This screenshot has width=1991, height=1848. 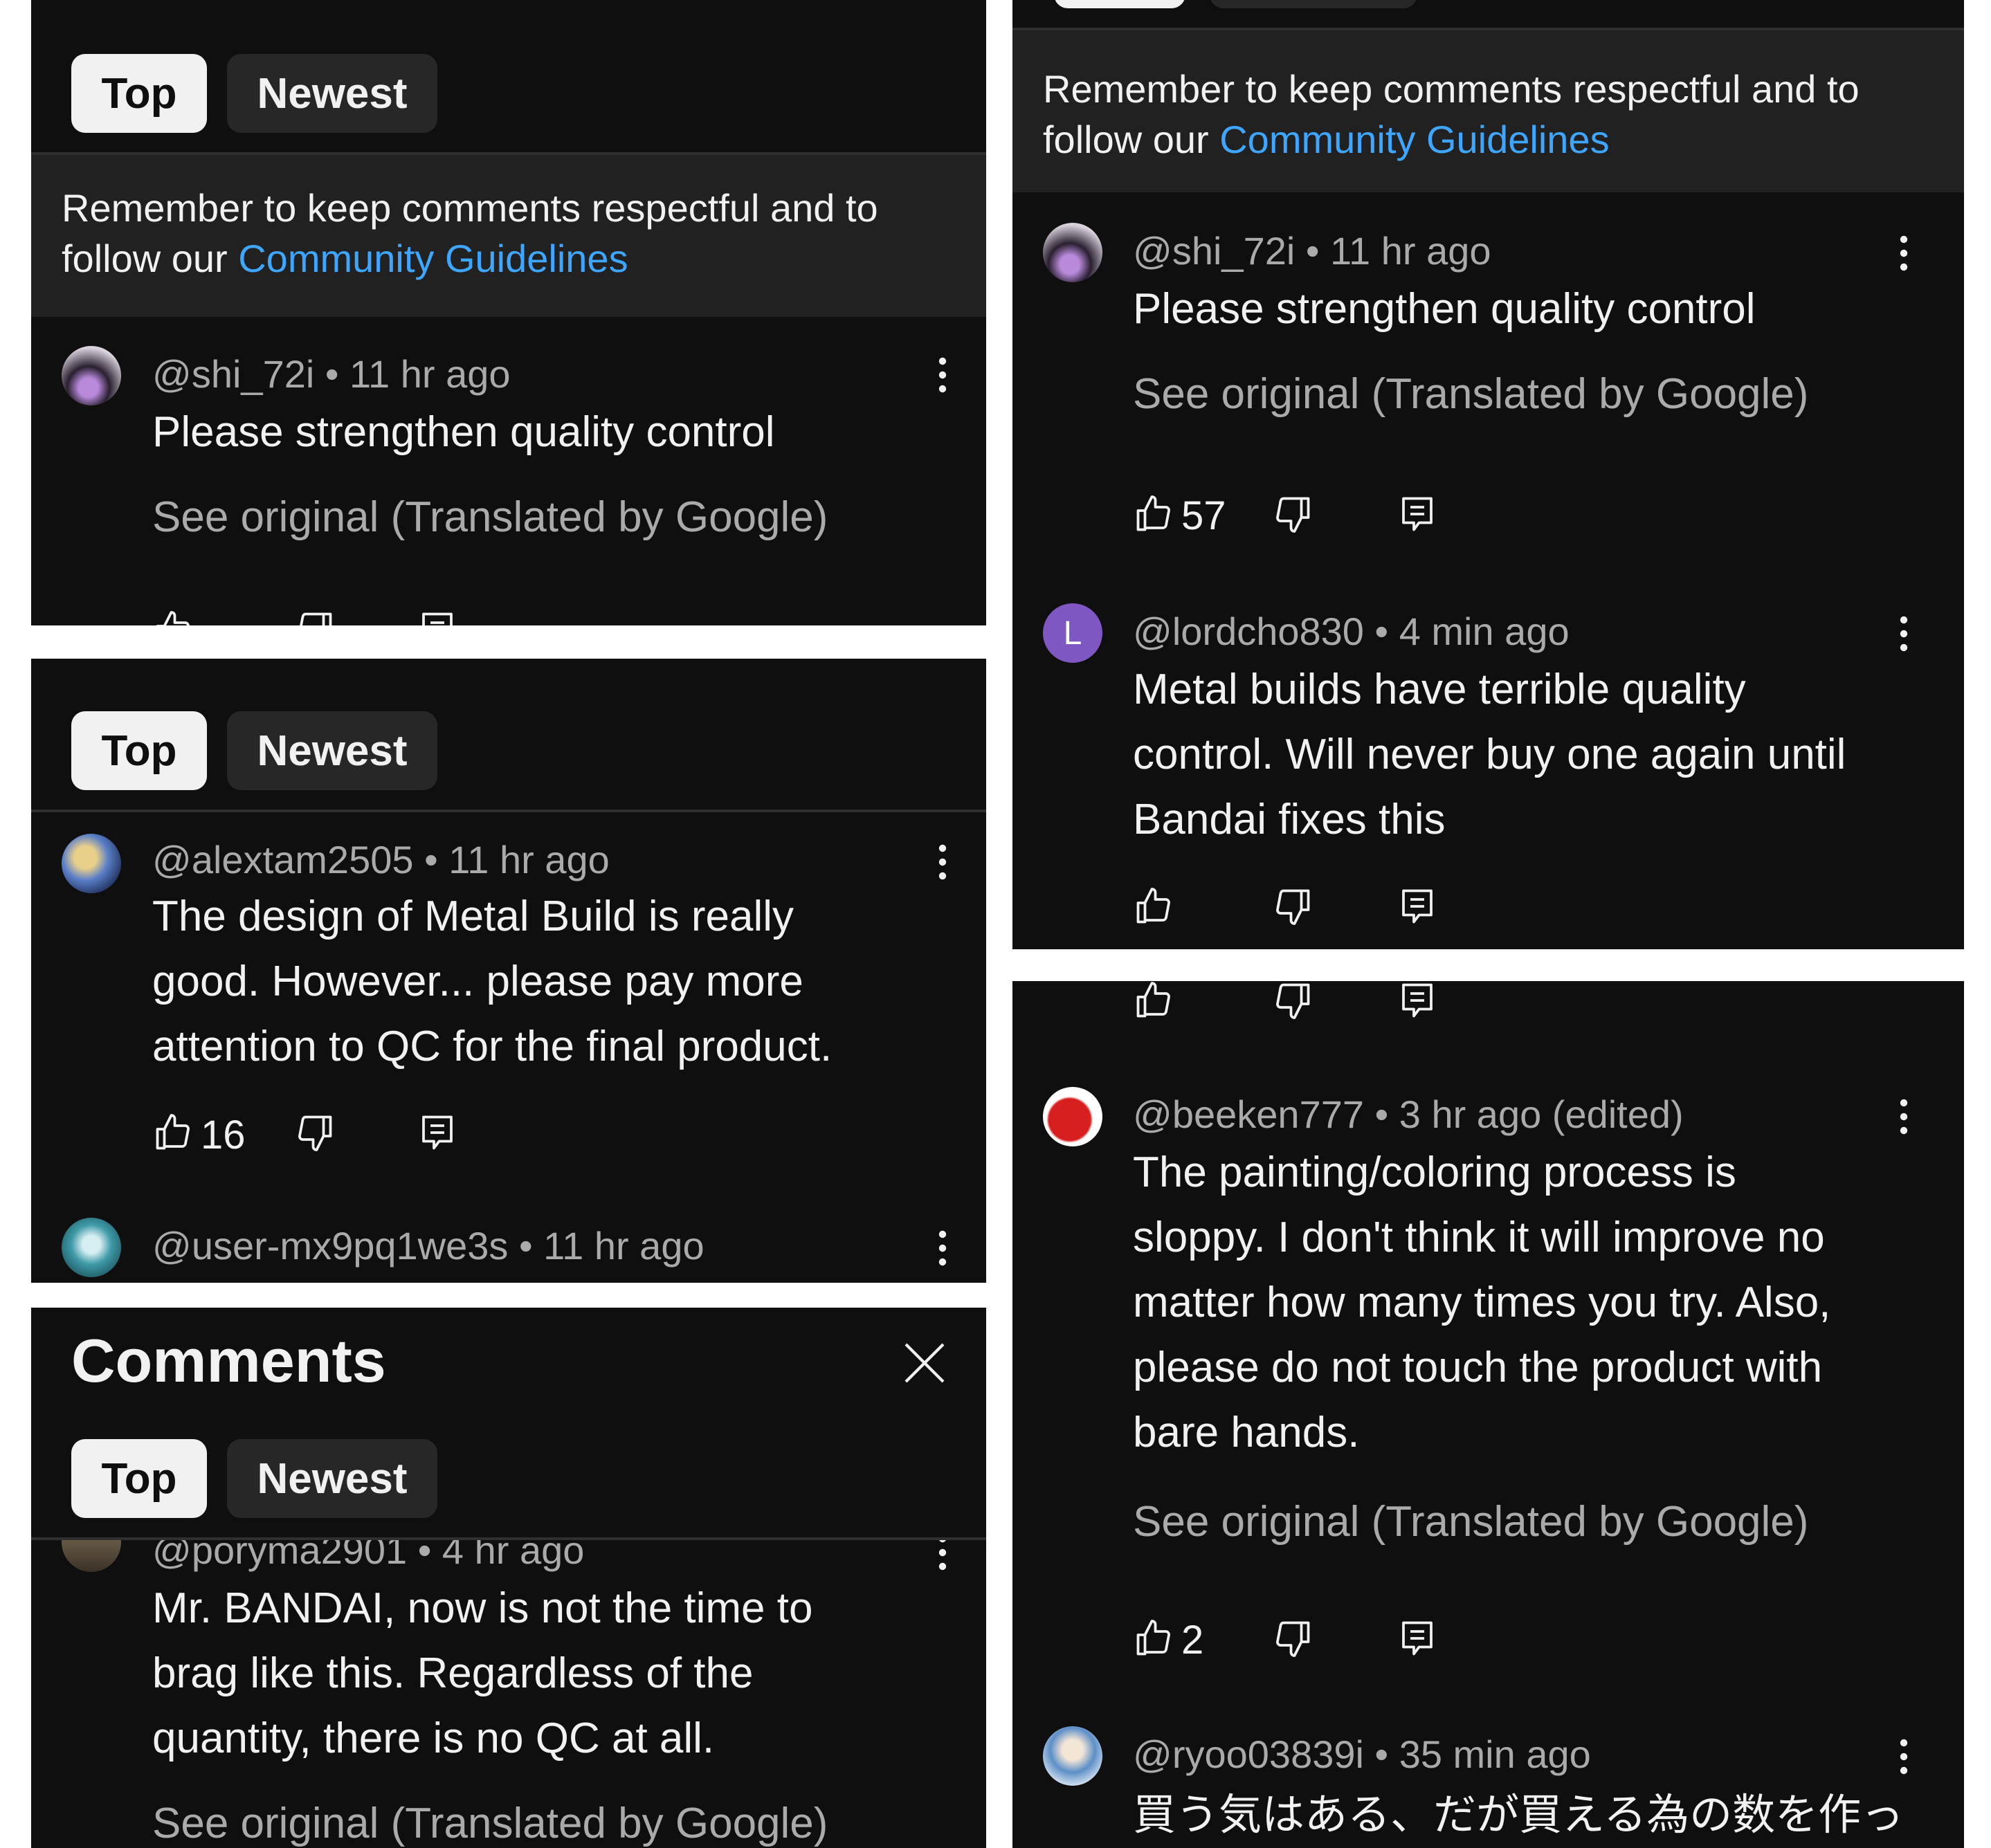 I want to click on comment-meta: @poryma2901 • 4 hr ago, so click(x=368, y=1556).